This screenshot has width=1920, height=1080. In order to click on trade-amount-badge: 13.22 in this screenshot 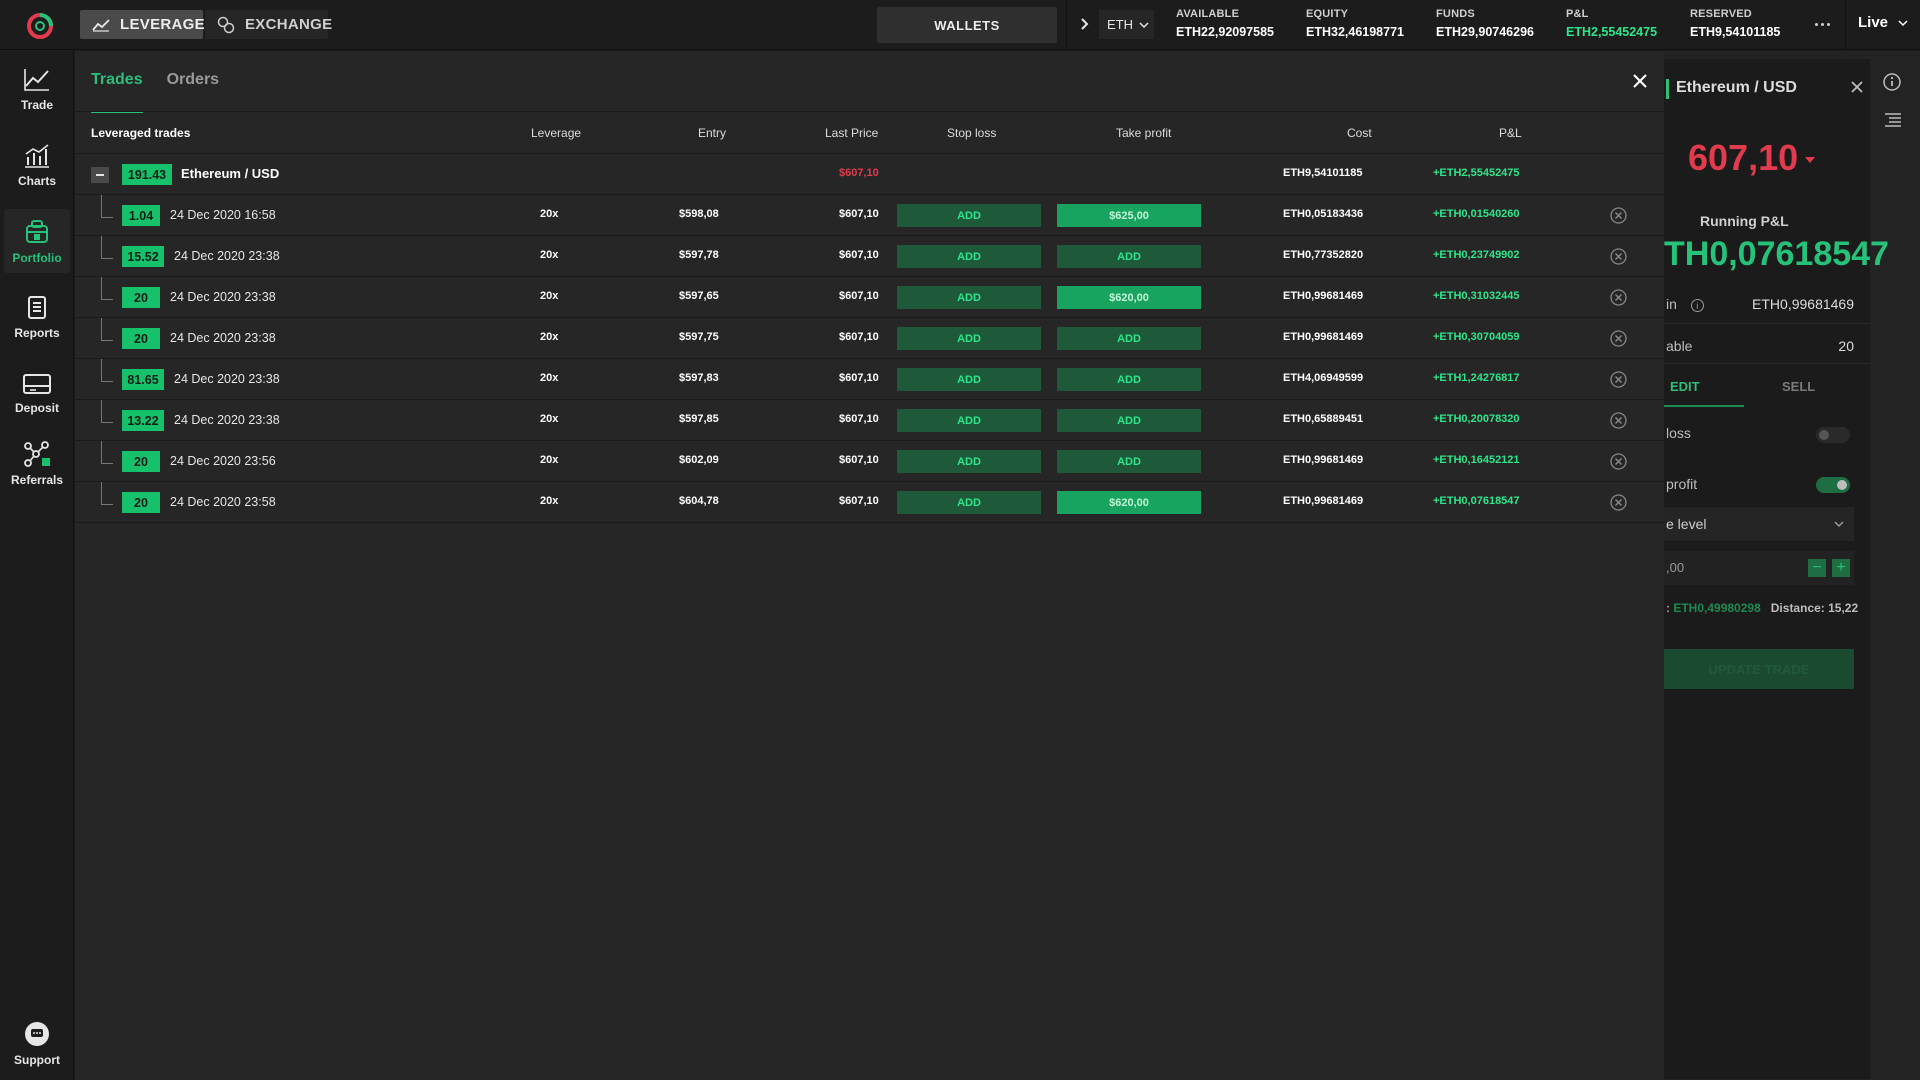, I will do `click(143, 420)`.